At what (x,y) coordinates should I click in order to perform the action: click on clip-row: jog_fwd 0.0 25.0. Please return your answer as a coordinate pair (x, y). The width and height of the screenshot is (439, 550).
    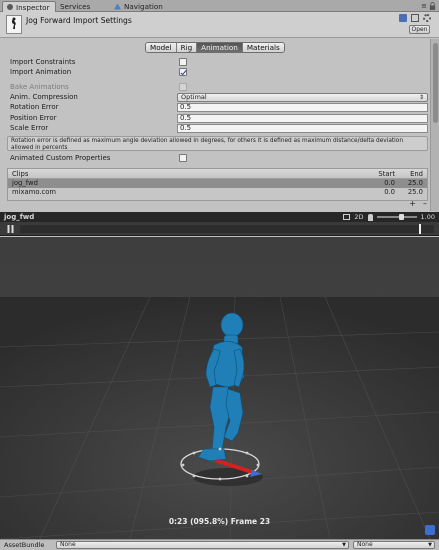
    Looking at the image, I should click on (217, 183).